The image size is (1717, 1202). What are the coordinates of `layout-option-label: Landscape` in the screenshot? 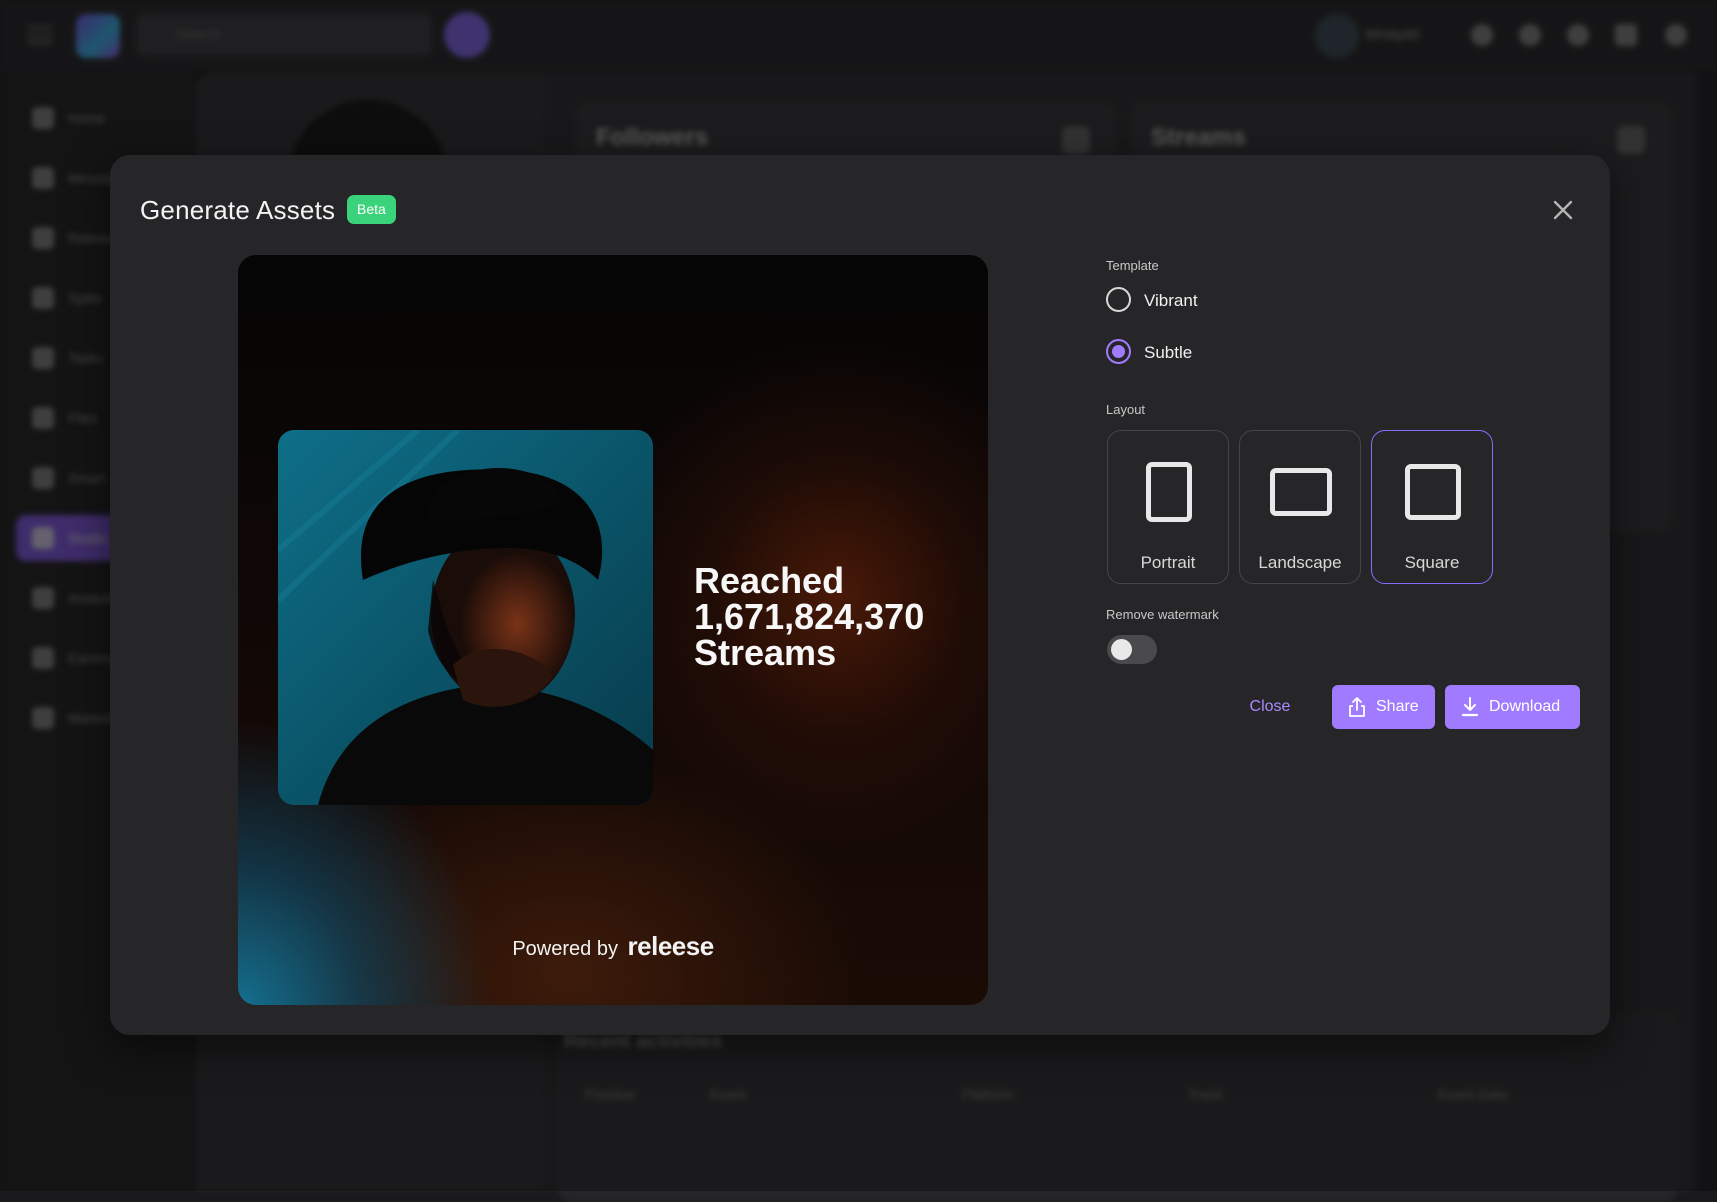 It's located at (1300, 562).